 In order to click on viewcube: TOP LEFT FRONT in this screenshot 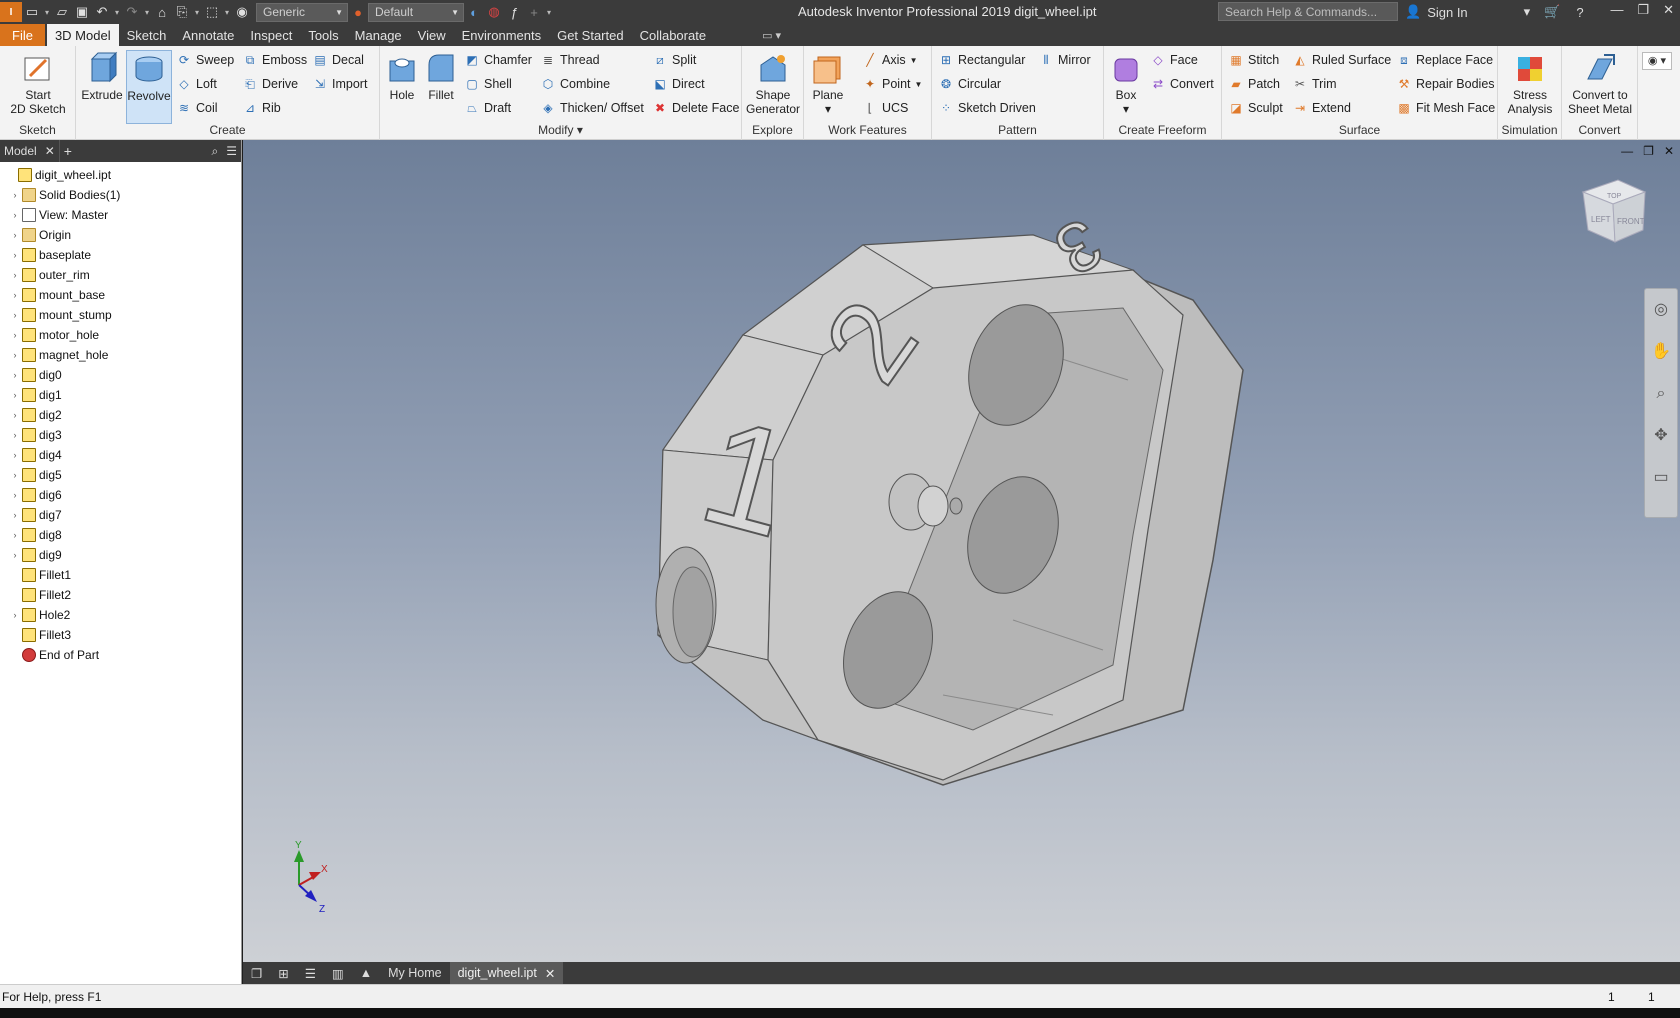, I will do `click(1614, 211)`.